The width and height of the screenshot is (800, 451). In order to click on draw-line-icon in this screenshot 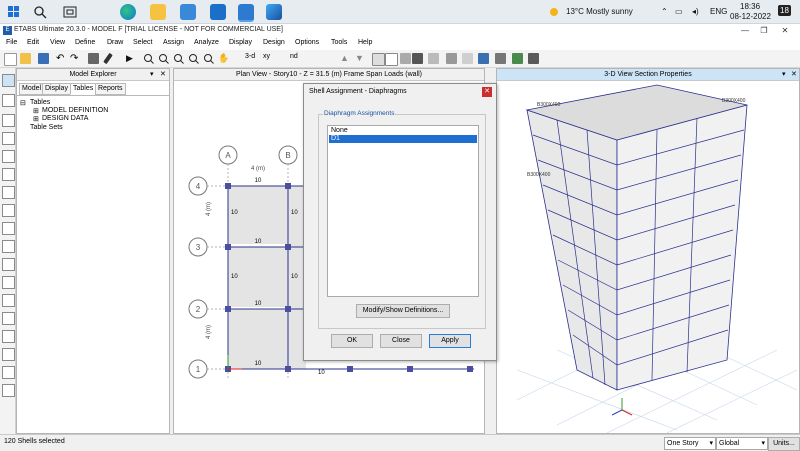, I will do `click(8, 120)`.